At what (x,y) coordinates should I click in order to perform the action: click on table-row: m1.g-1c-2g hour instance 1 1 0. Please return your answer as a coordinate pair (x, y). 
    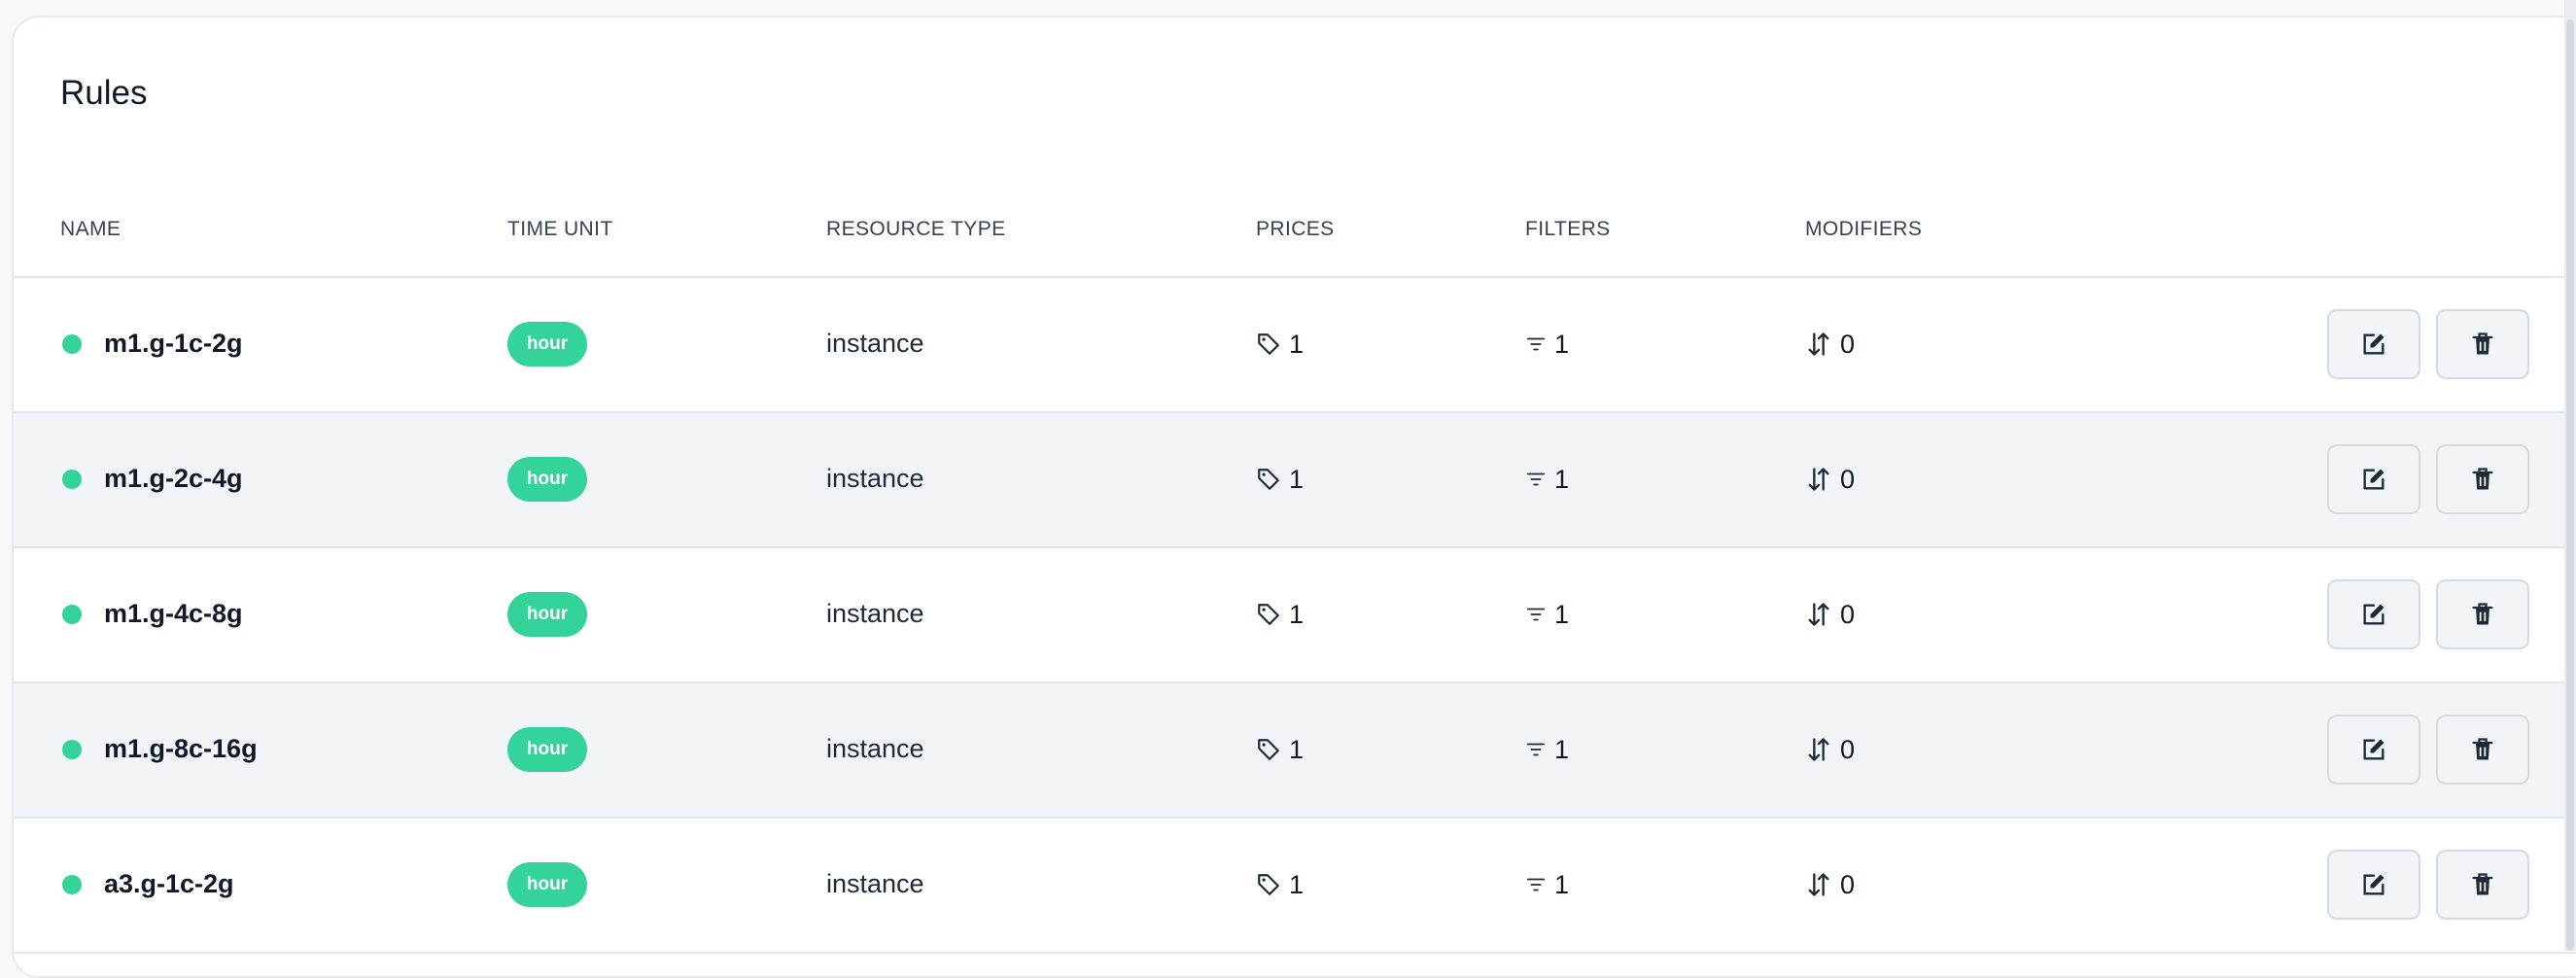
    Looking at the image, I should click on (1295, 345).